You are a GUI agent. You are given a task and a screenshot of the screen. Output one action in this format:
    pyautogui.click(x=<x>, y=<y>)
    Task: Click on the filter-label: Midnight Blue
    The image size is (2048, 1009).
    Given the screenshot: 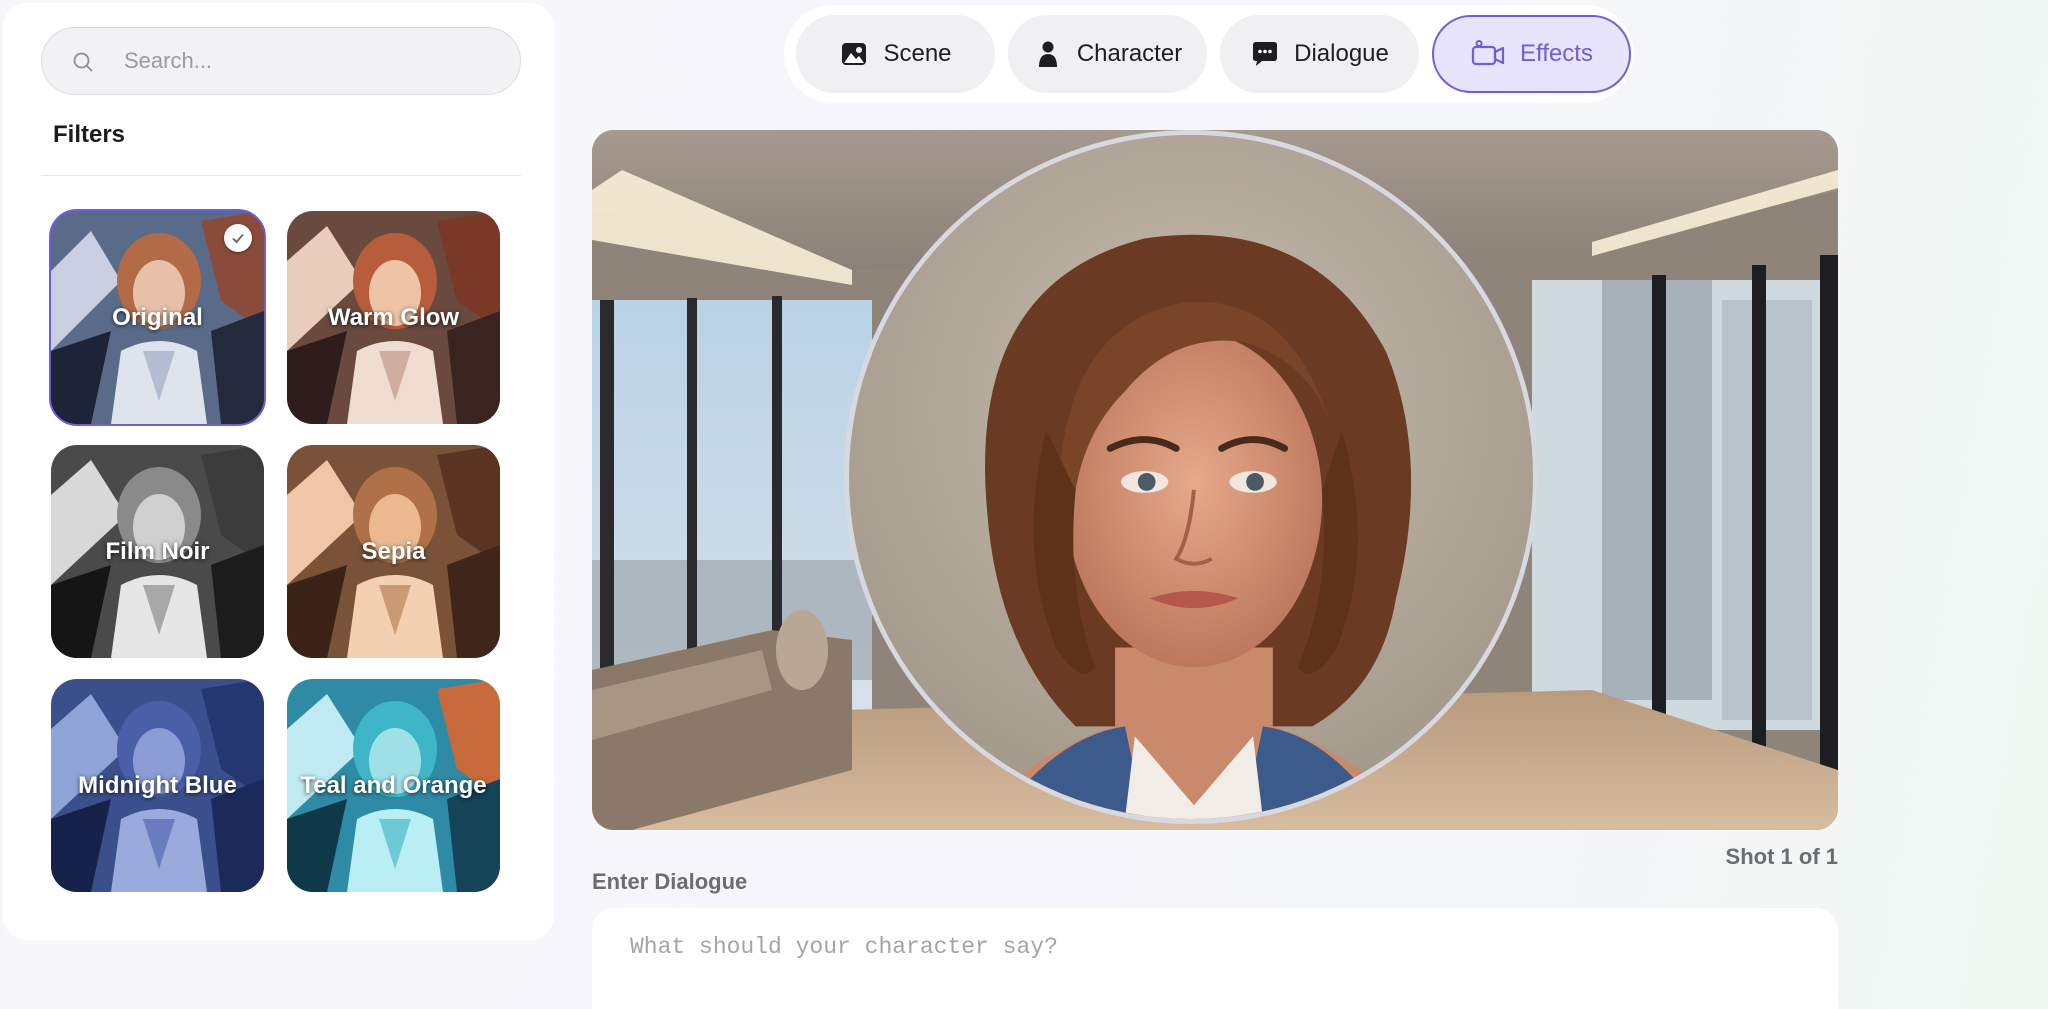 What is the action you would take?
    pyautogui.click(x=157, y=785)
    